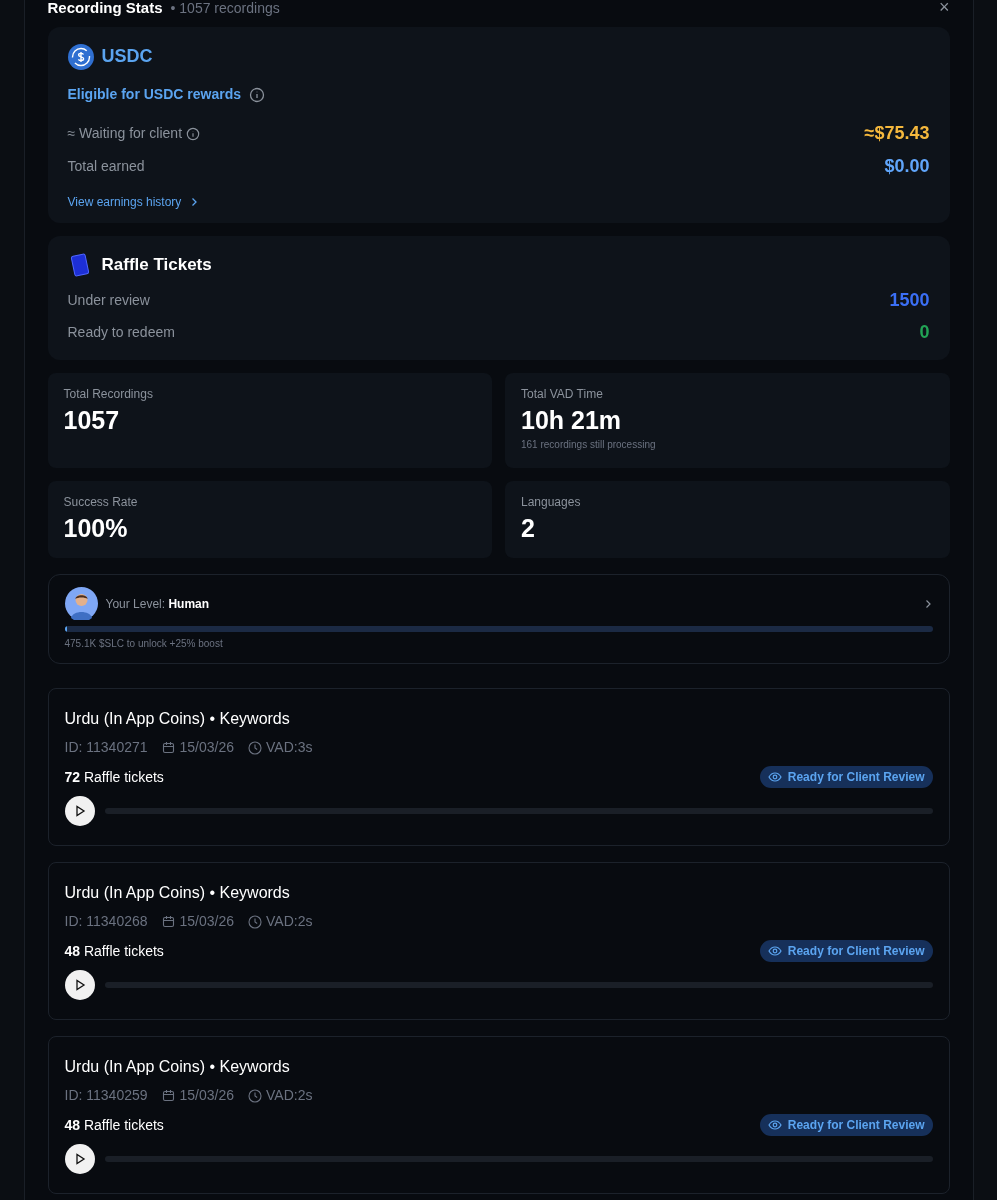  I want to click on level-label: Your Level: Human, so click(157, 604).